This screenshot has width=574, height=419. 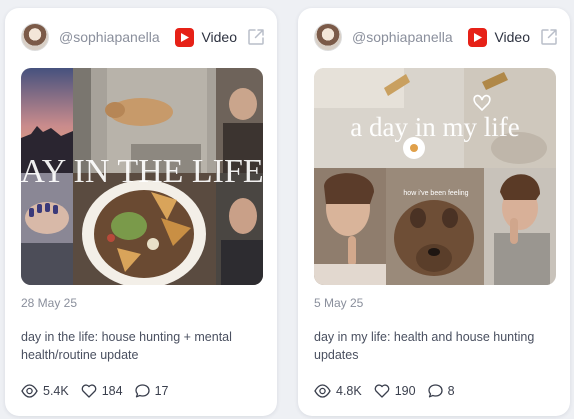 What do you see at coordinates (339, 303) in the screenshot?
I see `post-date: 5 May 25` at bounding box center [339, 303].